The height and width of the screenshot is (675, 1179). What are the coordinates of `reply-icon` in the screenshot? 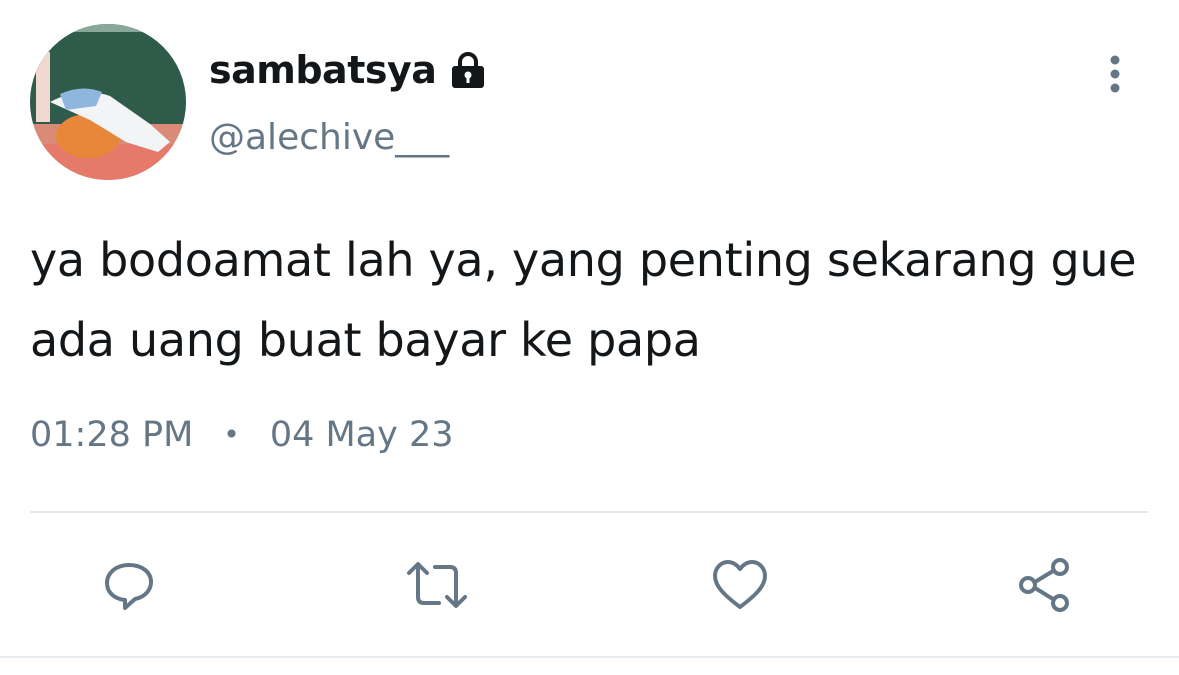 It's located at (129, 586).